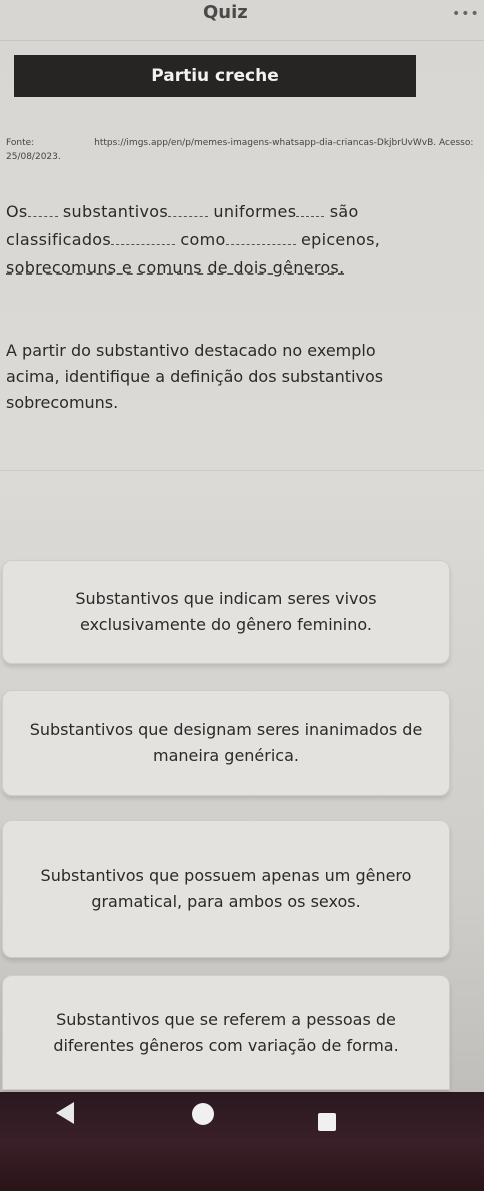 This screenshot has height=1191, width=484. I want to click on sentence-word: classificados, so click(59, 239).